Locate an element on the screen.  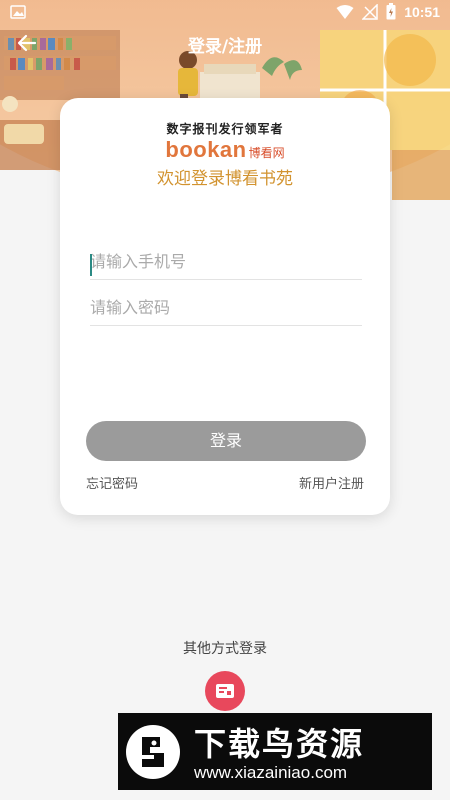
phone-field is located at coordinates (226, 265).